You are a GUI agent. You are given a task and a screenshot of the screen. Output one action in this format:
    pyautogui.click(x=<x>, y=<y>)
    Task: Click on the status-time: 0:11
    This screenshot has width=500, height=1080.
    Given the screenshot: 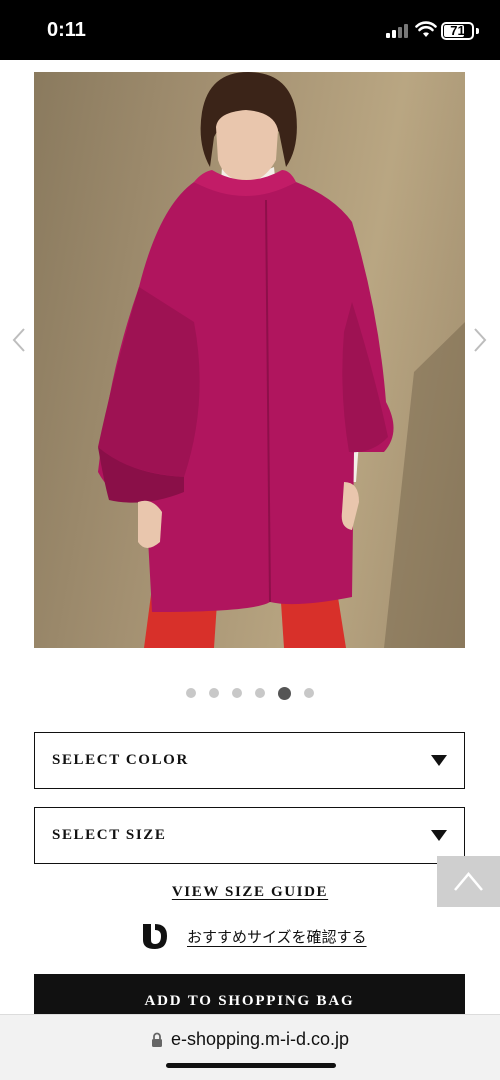 What is the action you would take?
    pyautogui.click(x=66, y=30)
    